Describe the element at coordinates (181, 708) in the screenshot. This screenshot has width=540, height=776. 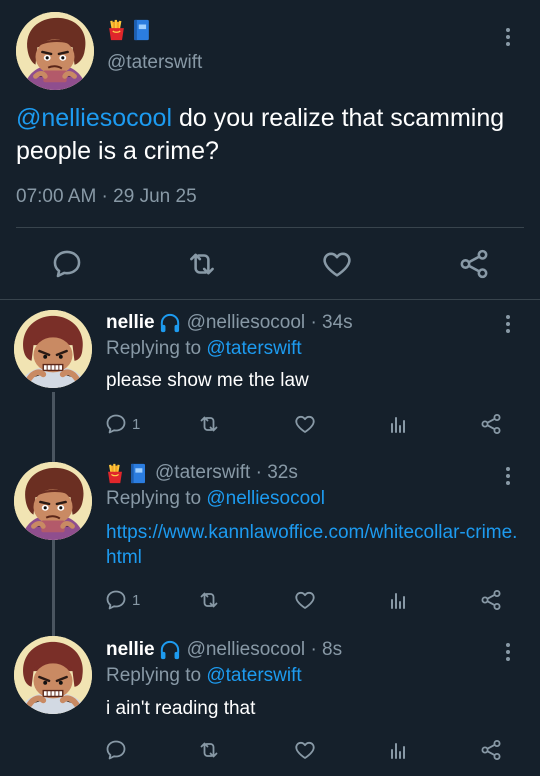
I see `reply-text: i ain't reading that` at that location.